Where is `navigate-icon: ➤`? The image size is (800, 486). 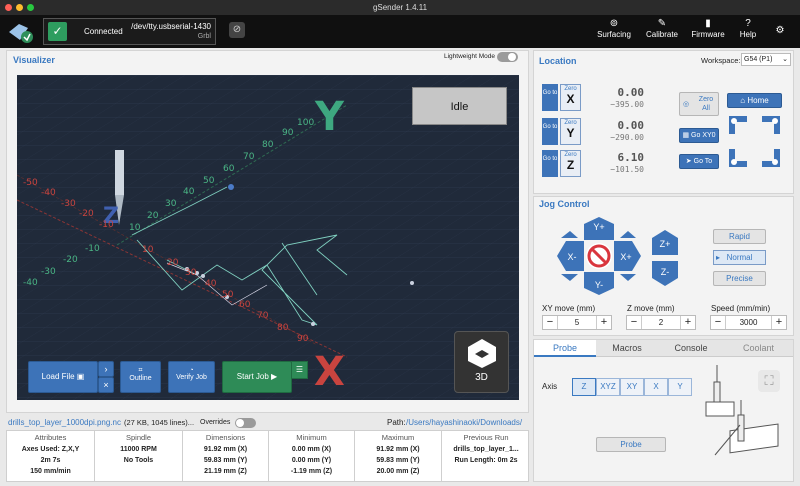
navigate-icon: ➤ is located at coordinates (688, 161).